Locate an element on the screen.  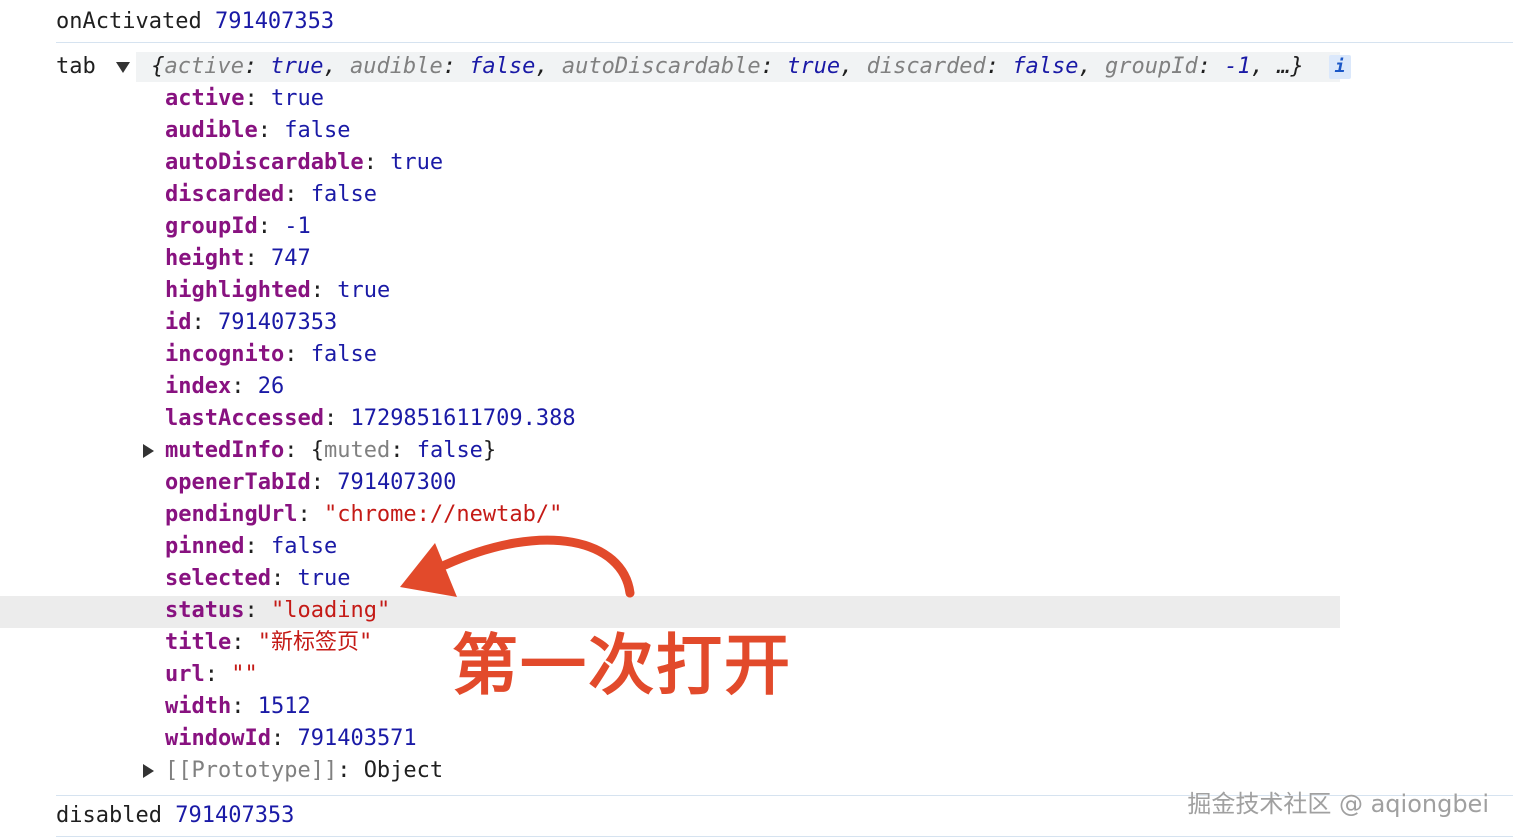
property-key: selected is located at coordinates (218, 578).